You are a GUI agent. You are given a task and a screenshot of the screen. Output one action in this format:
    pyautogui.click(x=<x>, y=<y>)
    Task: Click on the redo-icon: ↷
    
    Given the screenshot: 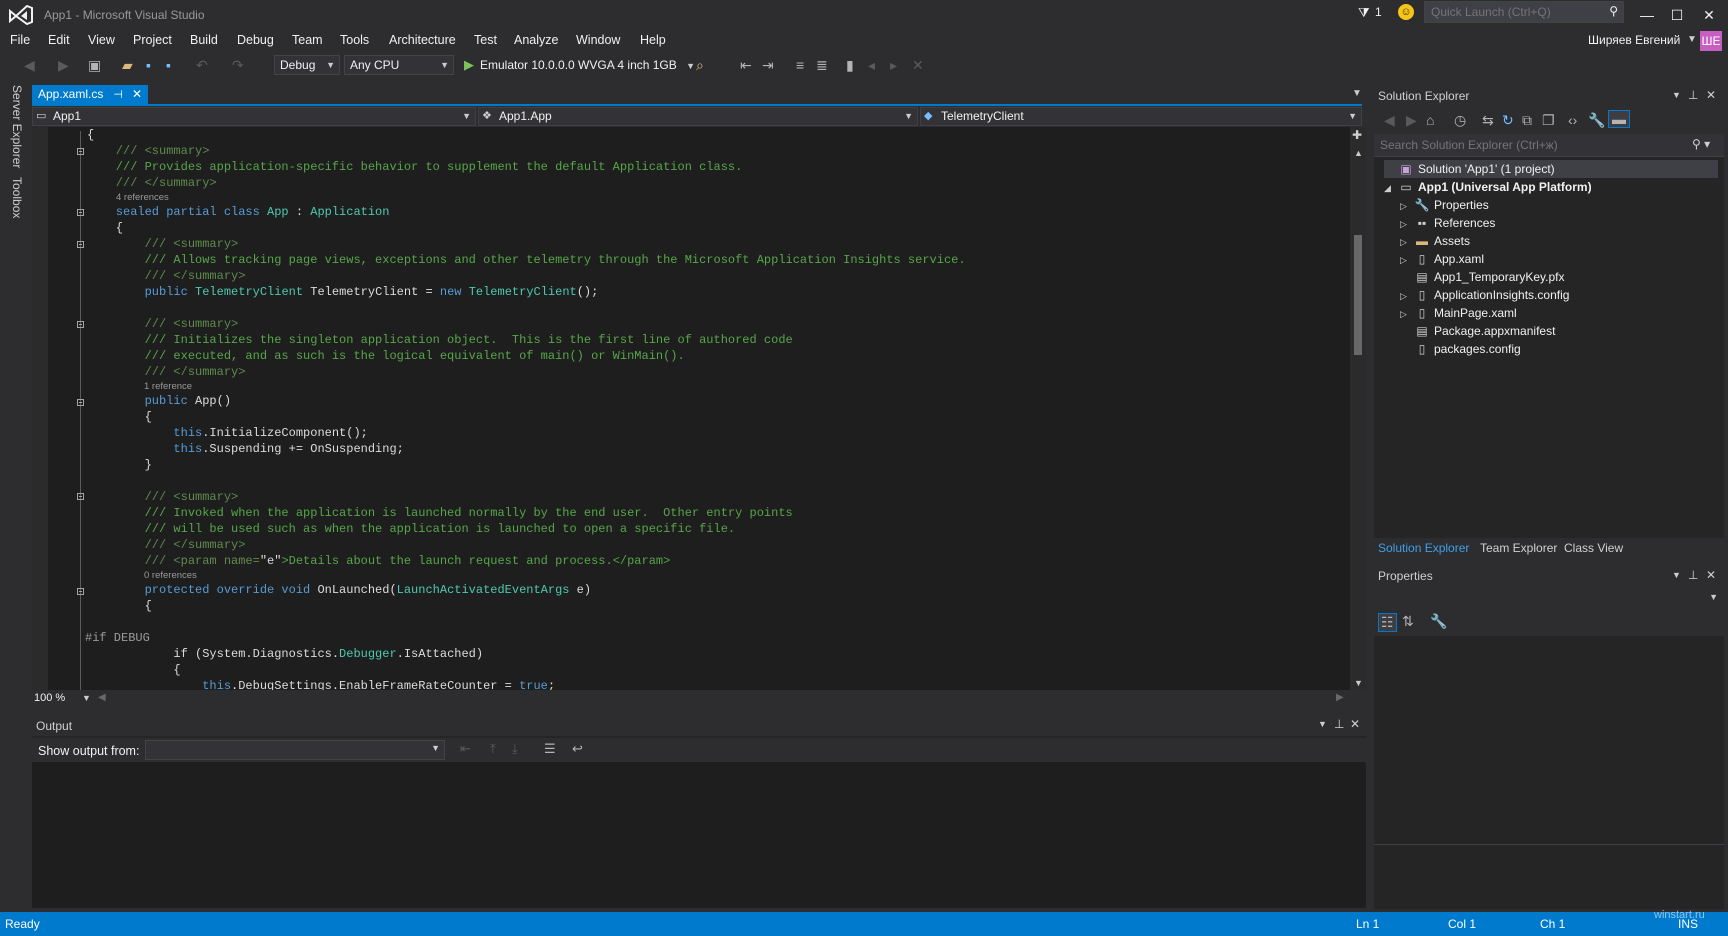 What is the action you would take?
    pyautogui.click(x=238, y=65)
    